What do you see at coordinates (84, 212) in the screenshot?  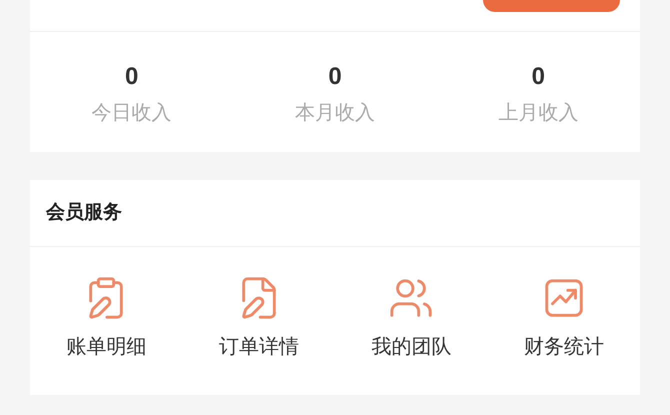 I see `section-title: 会员服务` at bounding box center [84, 212].